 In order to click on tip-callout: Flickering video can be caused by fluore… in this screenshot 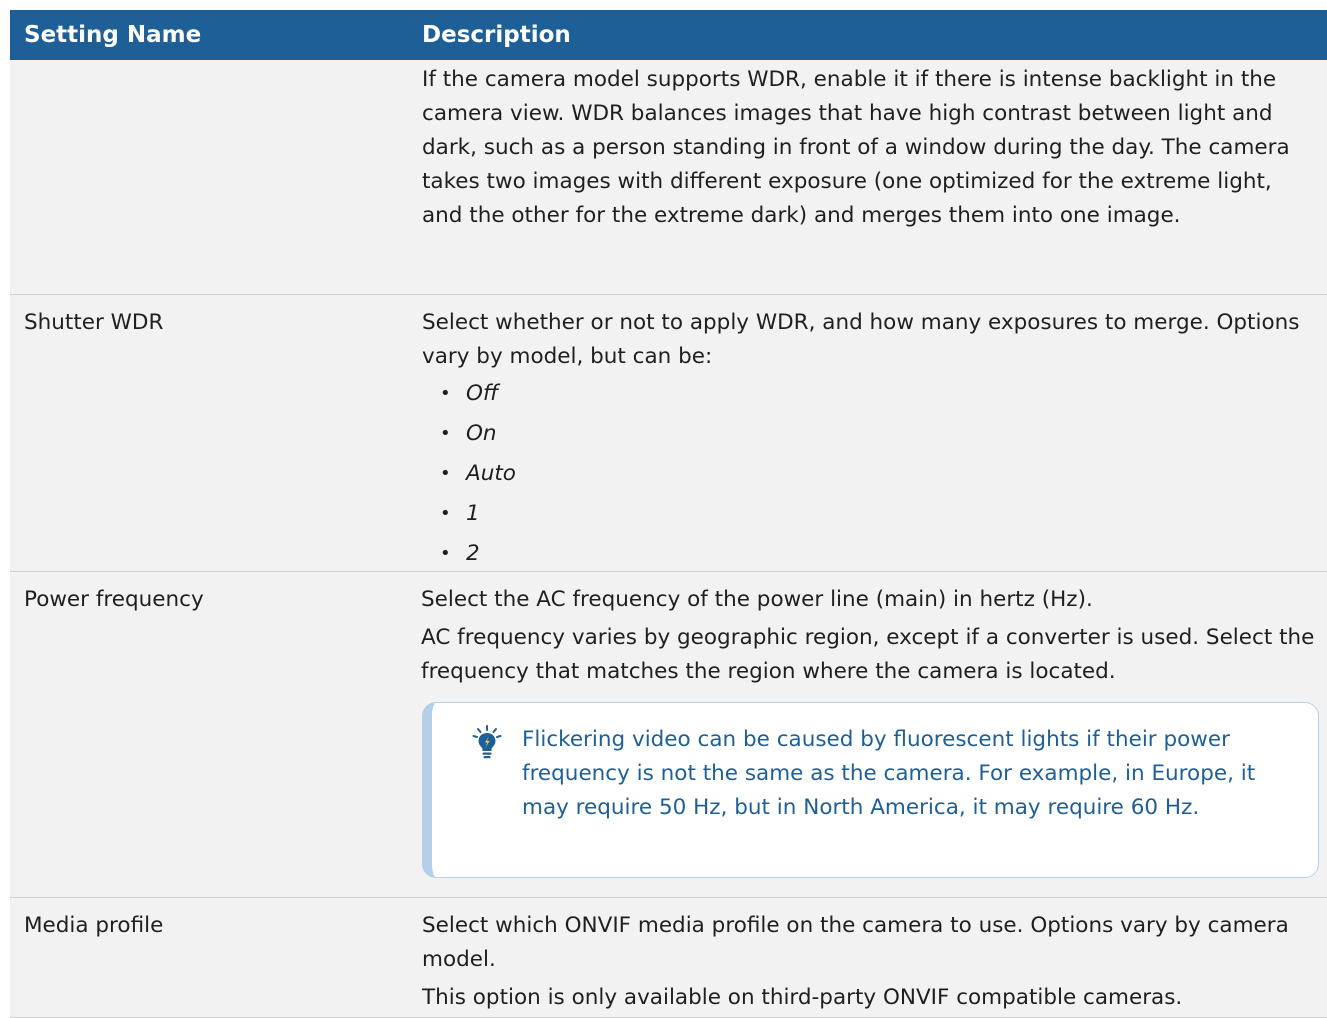, I will do `click(870, 790)`.